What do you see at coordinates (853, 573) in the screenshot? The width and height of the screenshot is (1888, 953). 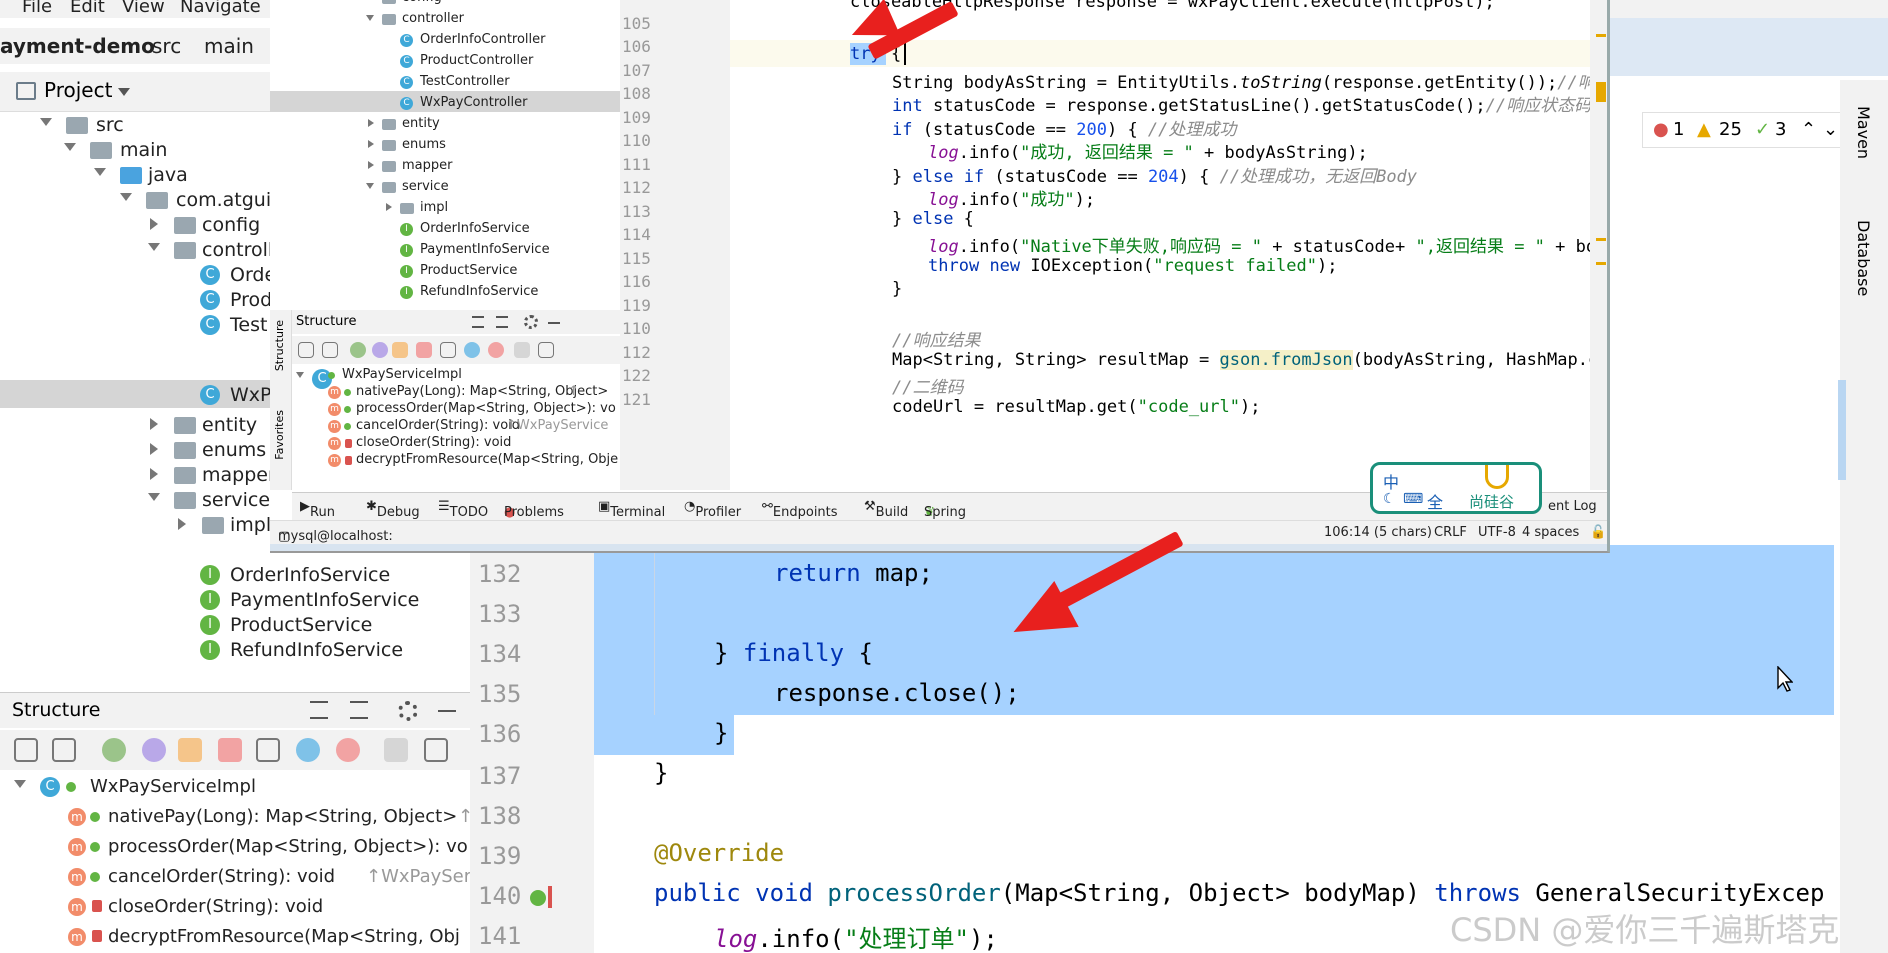 I see `code-line-132: return map;` at bounding box center [853, 573].